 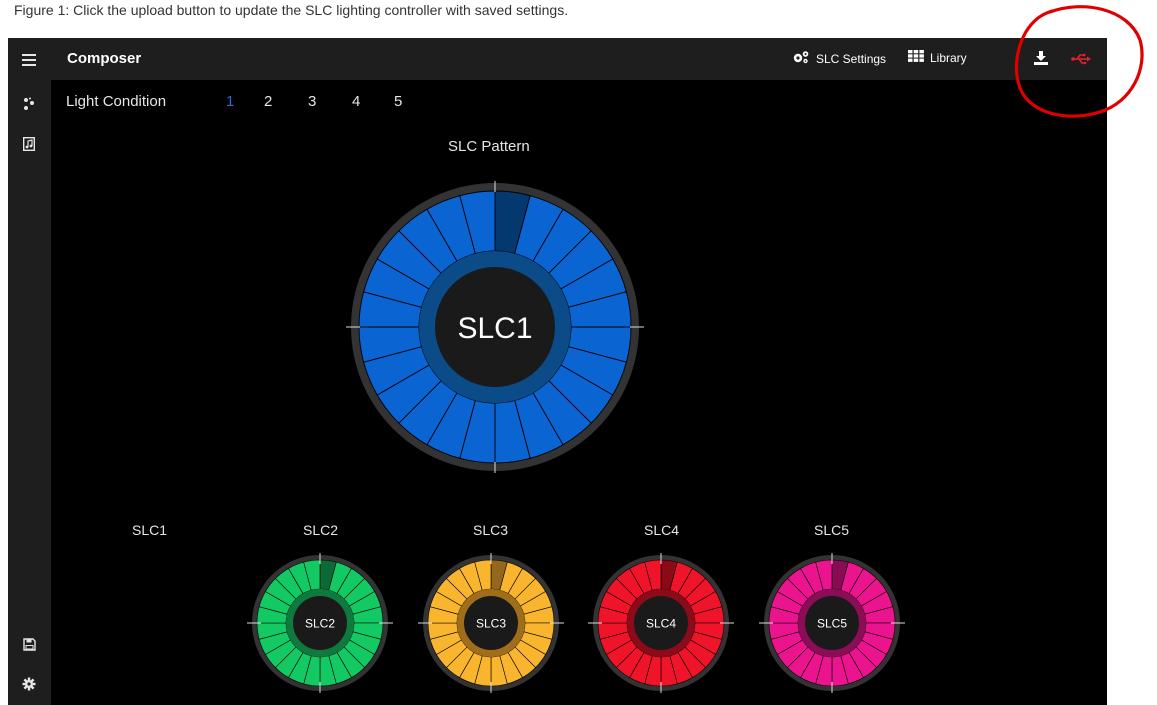 I want to click on light-condition-option-1: 1, so click(x=230, y=101).